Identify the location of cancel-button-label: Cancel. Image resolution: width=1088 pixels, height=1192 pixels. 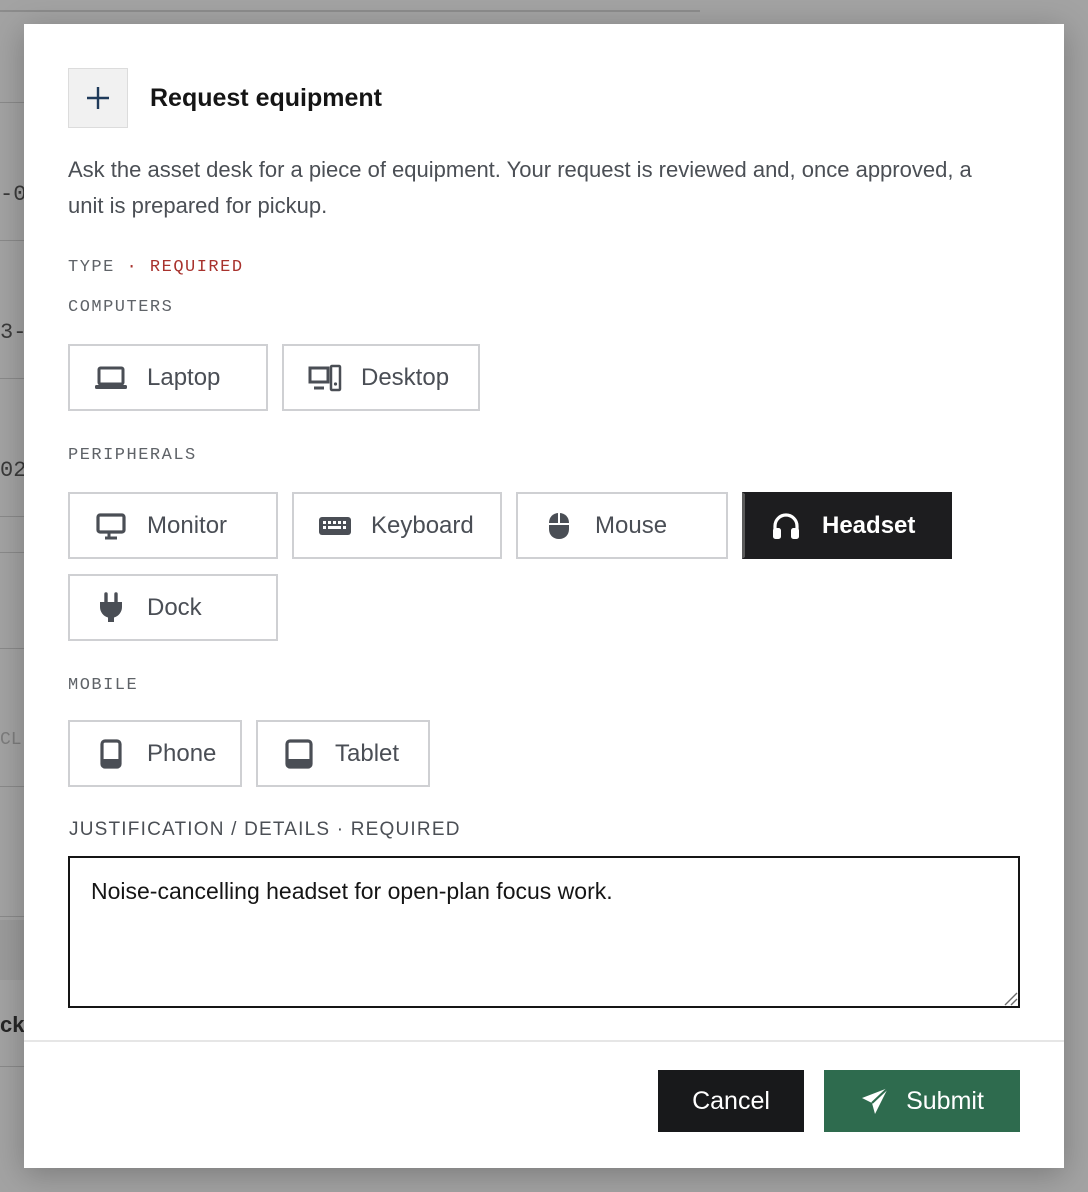
(731, 1100).